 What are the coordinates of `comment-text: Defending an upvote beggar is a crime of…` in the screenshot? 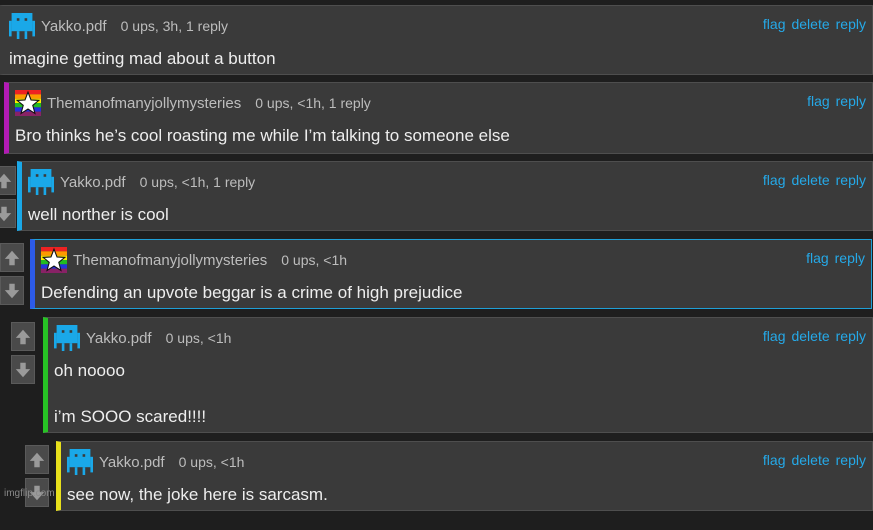 It's located at (252, 292).